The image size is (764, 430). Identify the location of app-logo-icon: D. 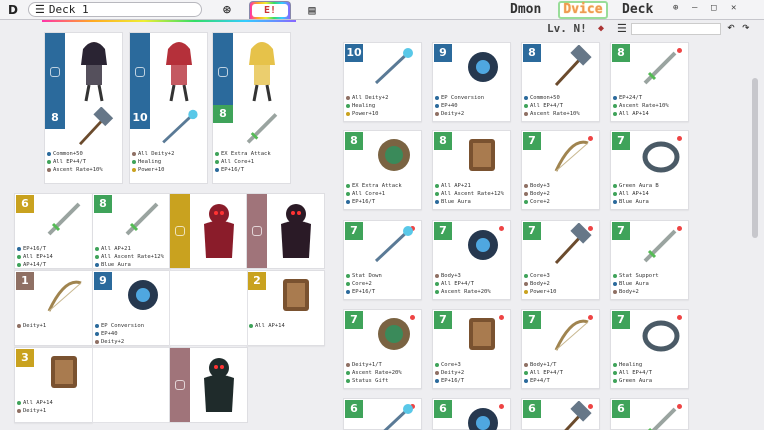
(13, 10).